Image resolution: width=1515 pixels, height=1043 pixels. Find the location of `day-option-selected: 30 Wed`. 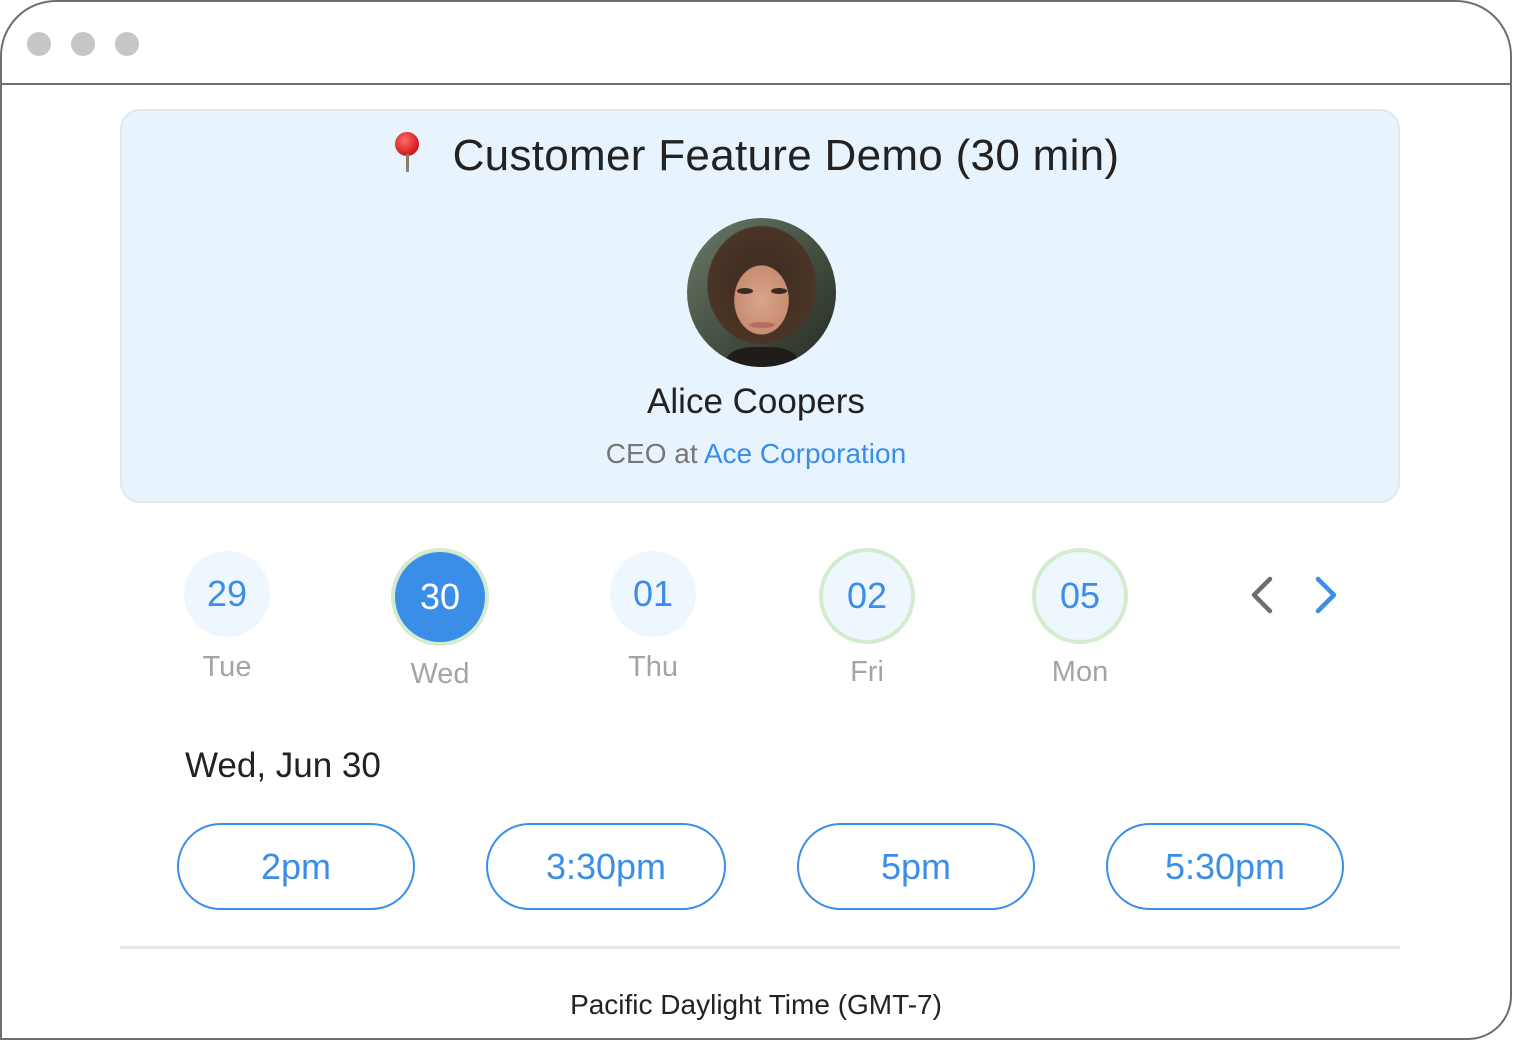

day-option-selected: 30 Wed is located at coordinates (440, 619).